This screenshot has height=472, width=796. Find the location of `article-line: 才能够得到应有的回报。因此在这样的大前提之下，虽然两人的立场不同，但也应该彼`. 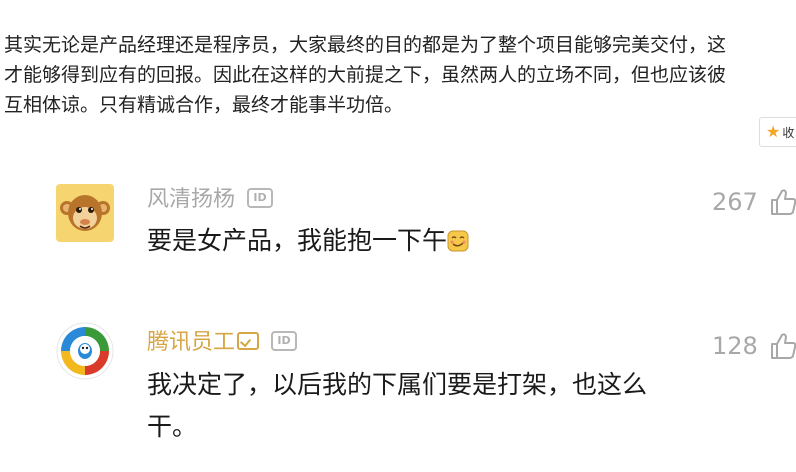

article-line: 才能够得到应有的回报。因此在这样的大前提之下，虽然两人的立场不同，但也应该彼 is located at coordinates (365, 75).